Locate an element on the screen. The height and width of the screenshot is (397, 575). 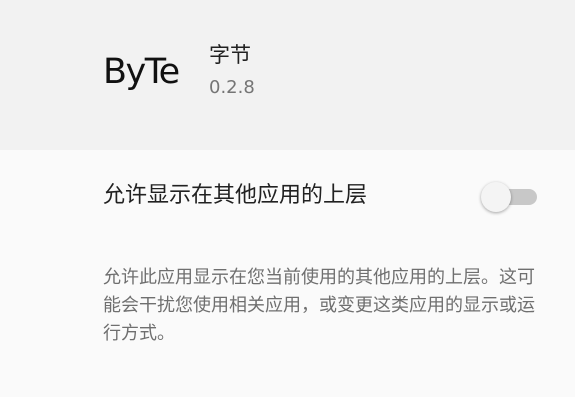
setting-title: 允许显示在其他应用的上层 is located at coordinates (235, 195).